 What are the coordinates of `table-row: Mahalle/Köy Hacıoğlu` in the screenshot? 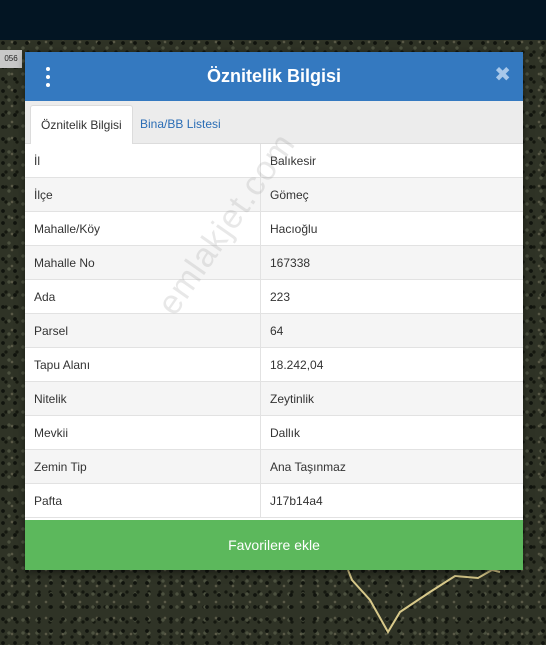 It's located at (274, 228).